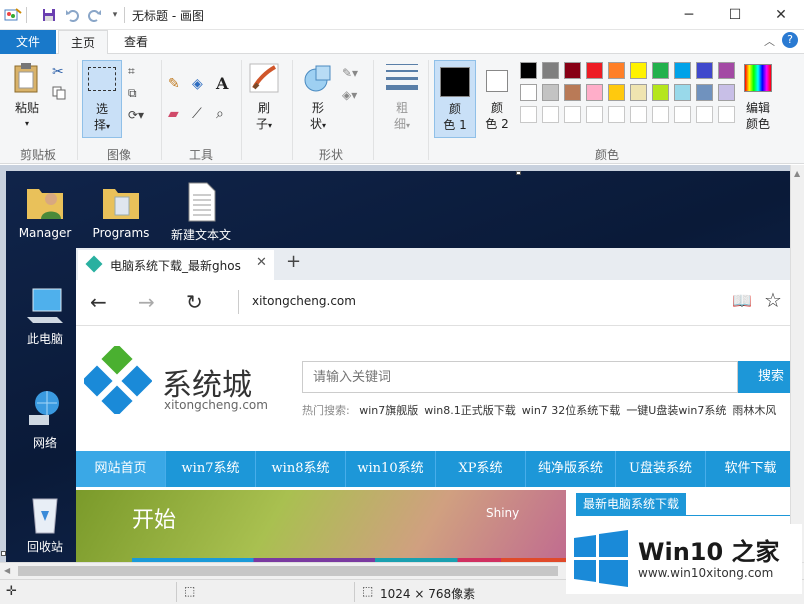 The image size is (804, 604). I want to click on hot-search-item: 雨林木风, so click(754, 410).